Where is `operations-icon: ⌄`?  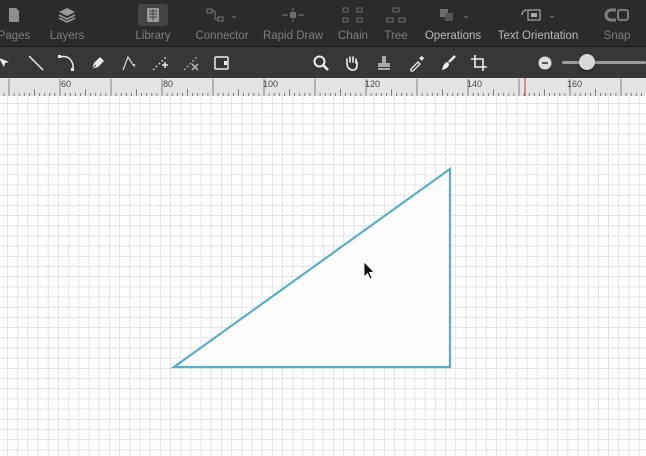 operations-icon: ⌄ is located at coordinates (453, 15).